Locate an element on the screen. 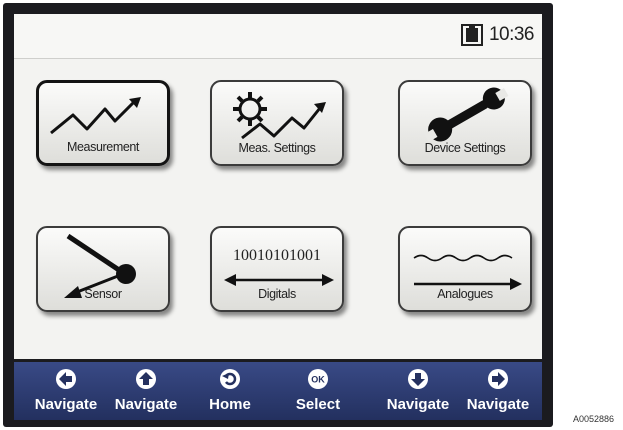  trend-line-icon is located at coordinates (95, 116).